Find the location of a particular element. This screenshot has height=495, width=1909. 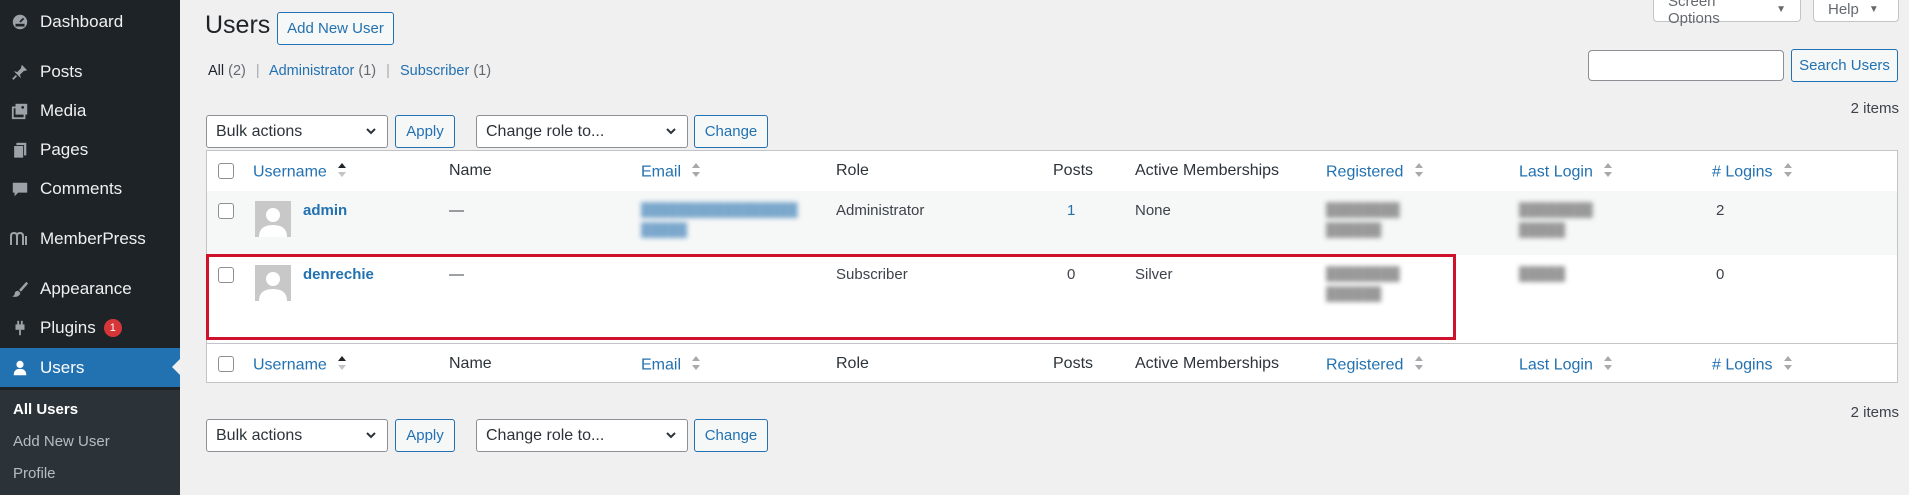

user-posts-link: 1 is located at coordinates (1071, 210).